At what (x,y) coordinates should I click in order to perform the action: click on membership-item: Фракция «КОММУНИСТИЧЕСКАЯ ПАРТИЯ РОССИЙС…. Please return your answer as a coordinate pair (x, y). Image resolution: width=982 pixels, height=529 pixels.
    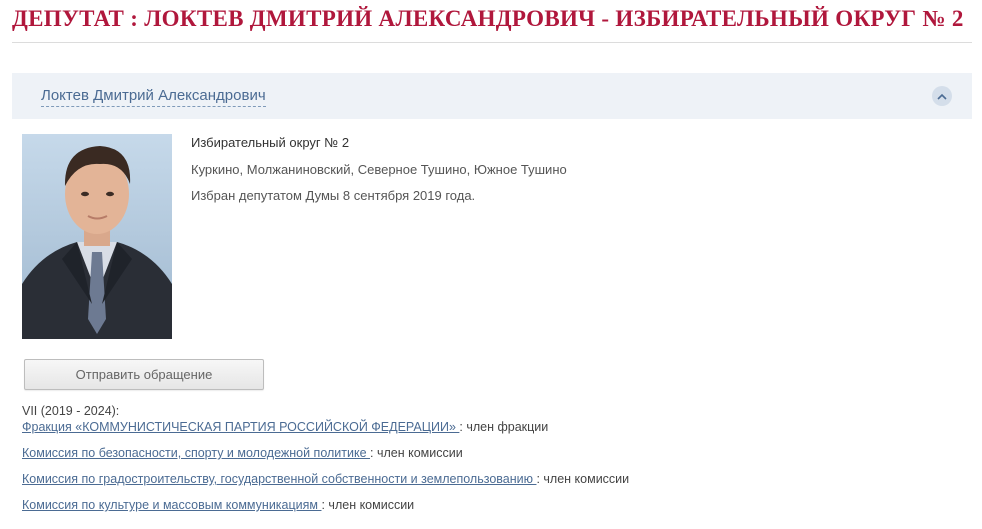
    Looking at the image, I should click on (285, 427).